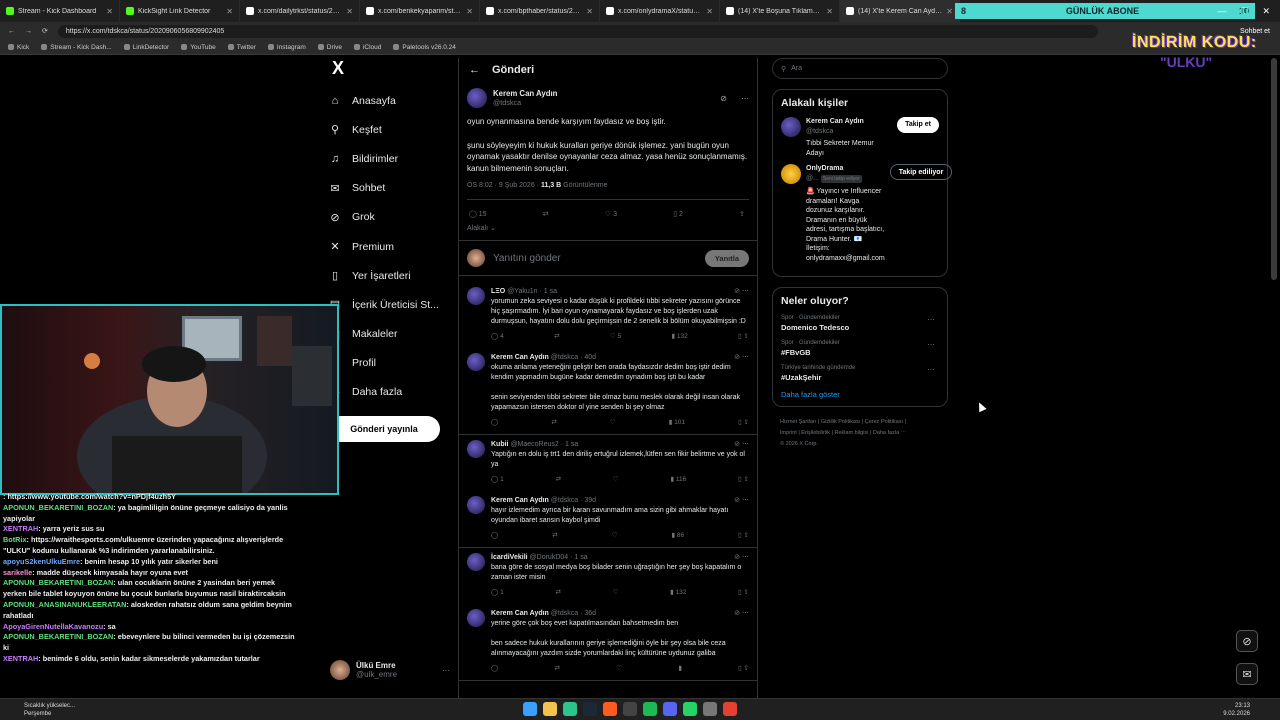  I want to click on views-icon: ▮ 86, so click(678, 536).